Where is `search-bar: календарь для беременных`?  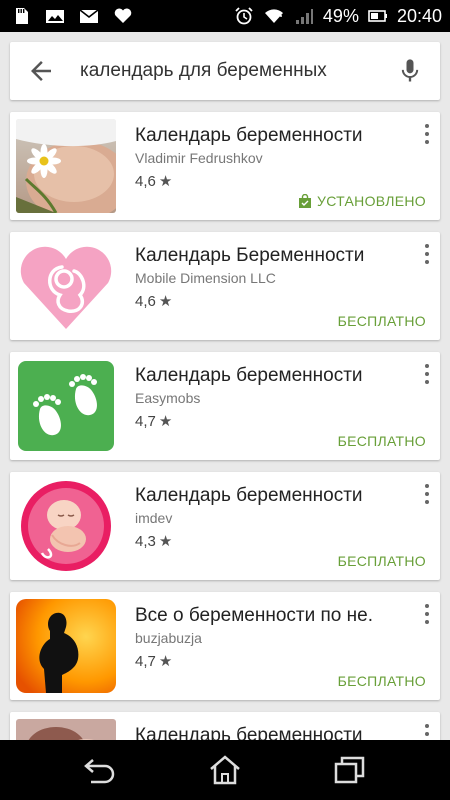 search-bar: календарь для беременных is located at coordinates (225, 71).